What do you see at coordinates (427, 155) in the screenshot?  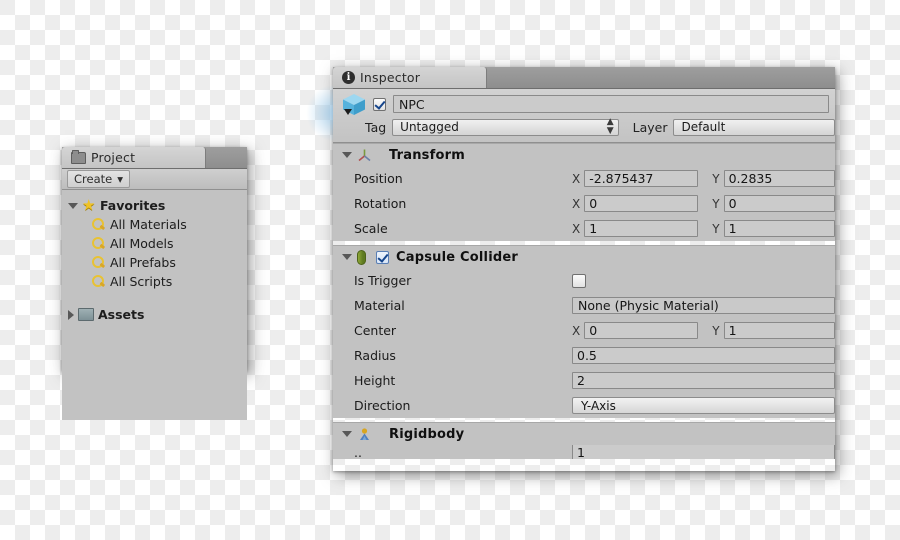 I see `component-title: Transform` at bounding box center [427, 155].